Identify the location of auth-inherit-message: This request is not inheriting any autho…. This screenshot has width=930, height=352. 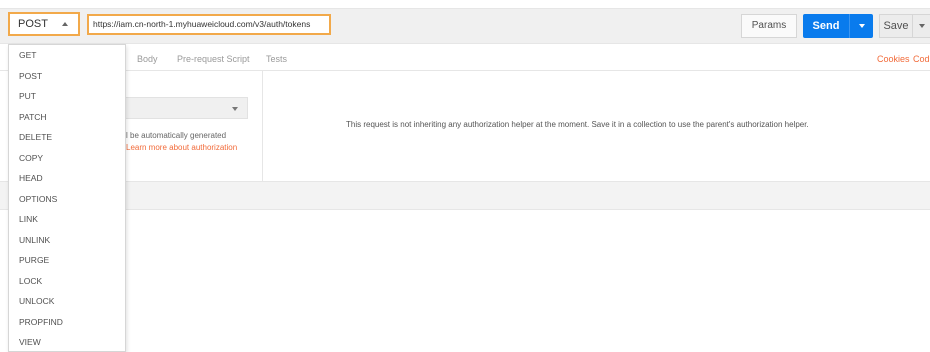
(577, 124).